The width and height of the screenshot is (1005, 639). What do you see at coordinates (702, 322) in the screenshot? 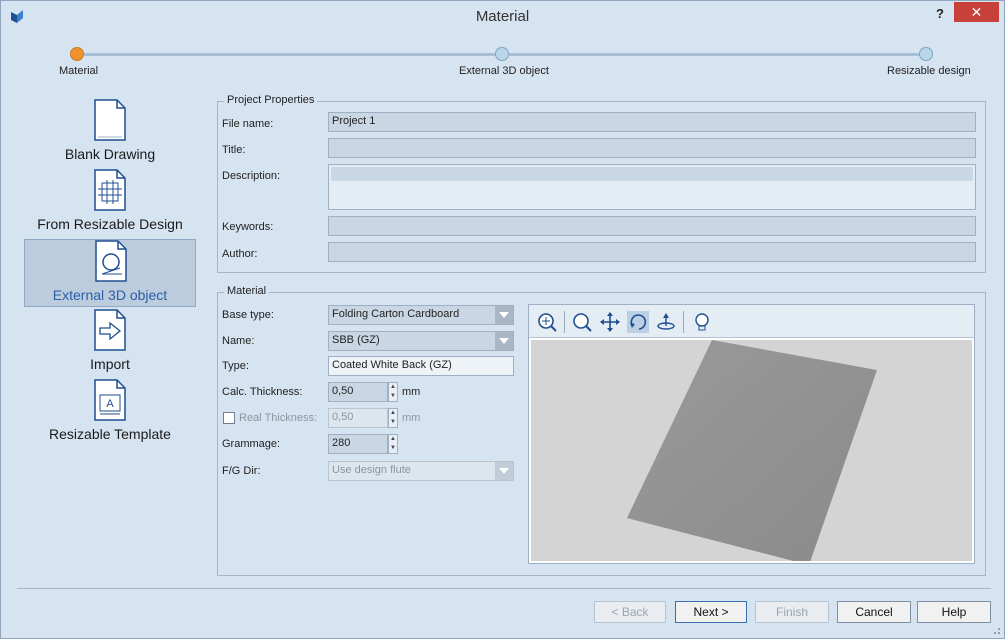
I see `light-bulb-icon` at bounding box center [702, 322].